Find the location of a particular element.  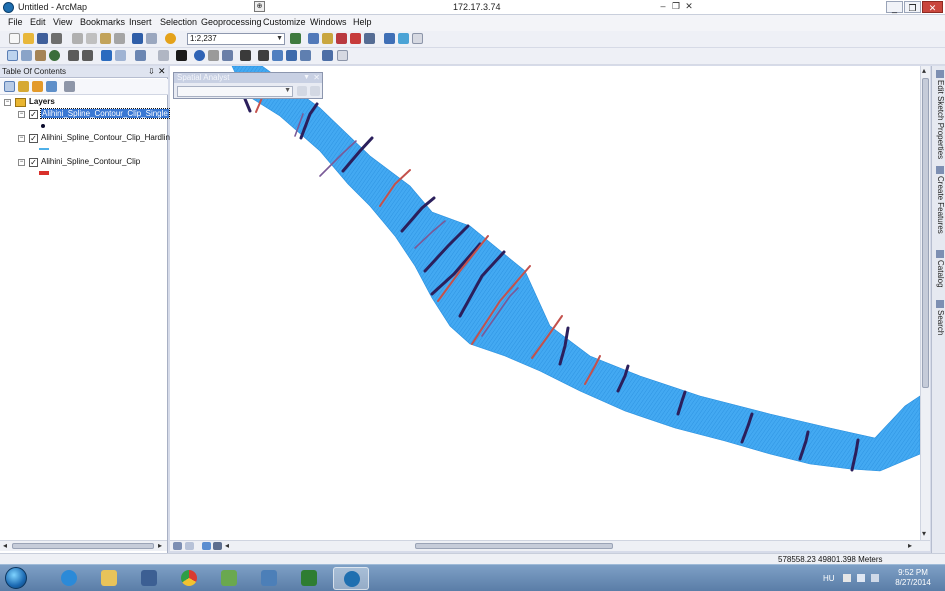

find-icon is located at coordinates (263, 55).